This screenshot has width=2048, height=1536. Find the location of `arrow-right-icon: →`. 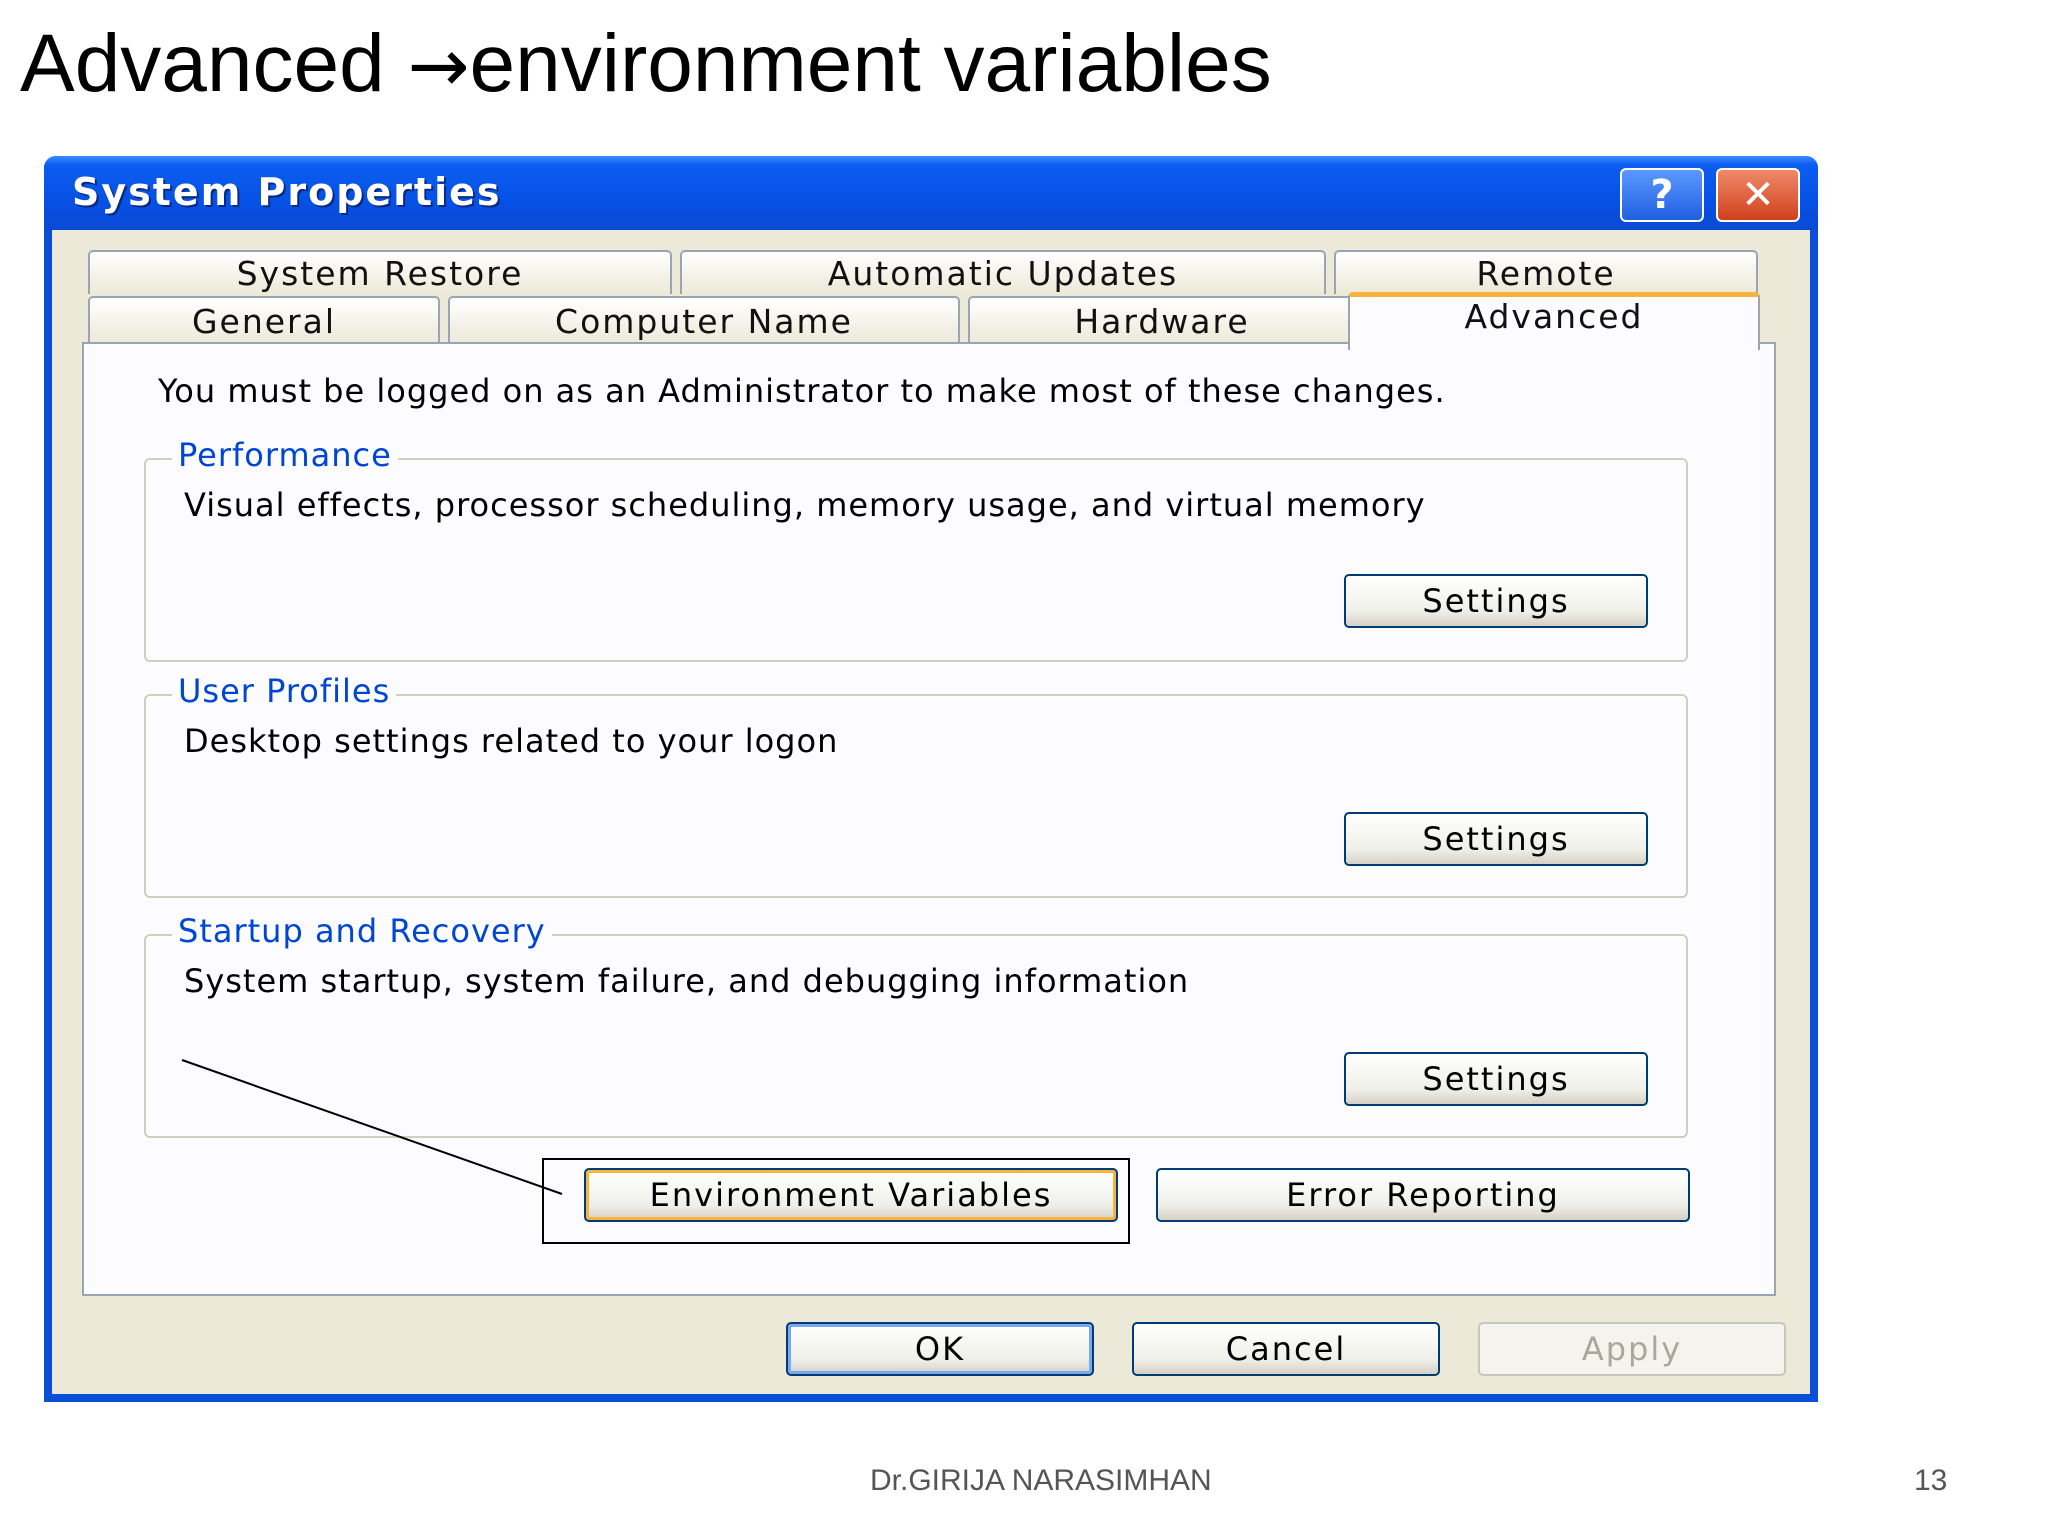

arrow-right-icon: → is located at coordinates (438, 66).